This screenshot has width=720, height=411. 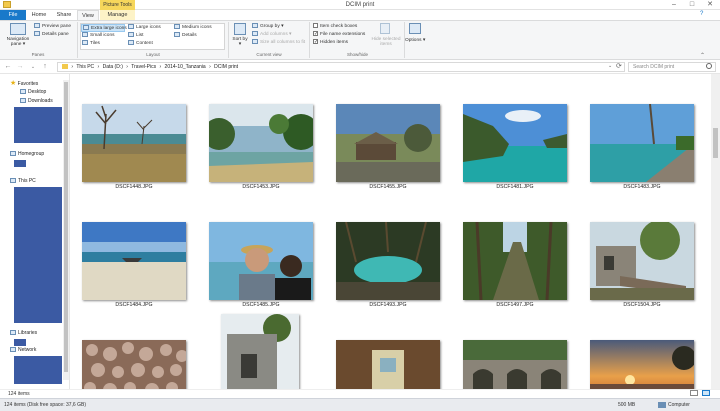 I want to click on nav-desktop: Desktop, so click(x=33, y=92).